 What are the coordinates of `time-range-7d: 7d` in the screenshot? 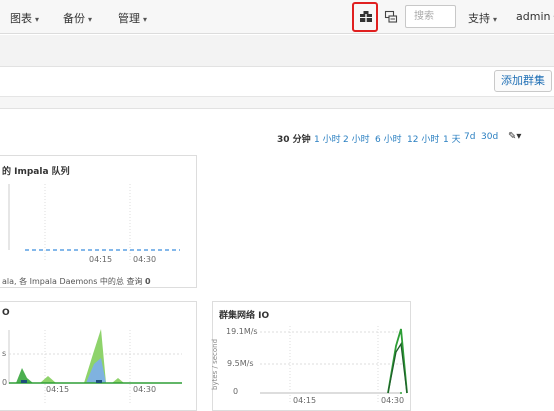 It's located at (469, 139).